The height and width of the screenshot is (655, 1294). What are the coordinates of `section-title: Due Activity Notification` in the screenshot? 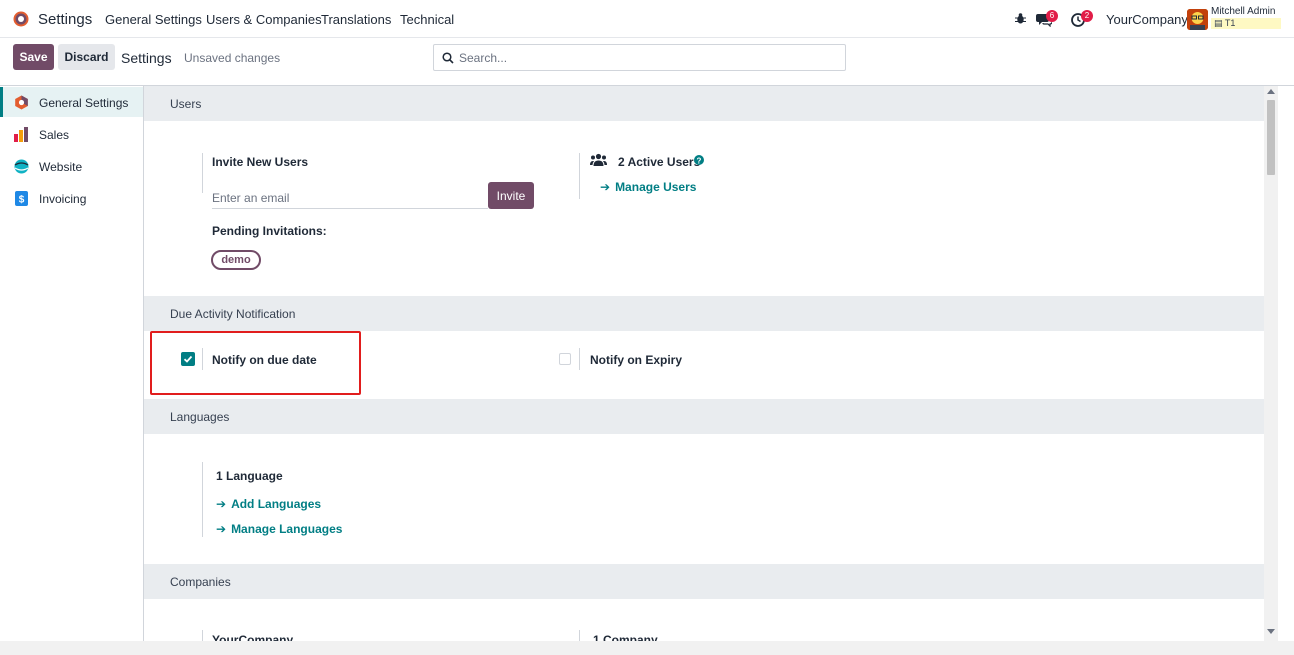 It's located at (233, 314).